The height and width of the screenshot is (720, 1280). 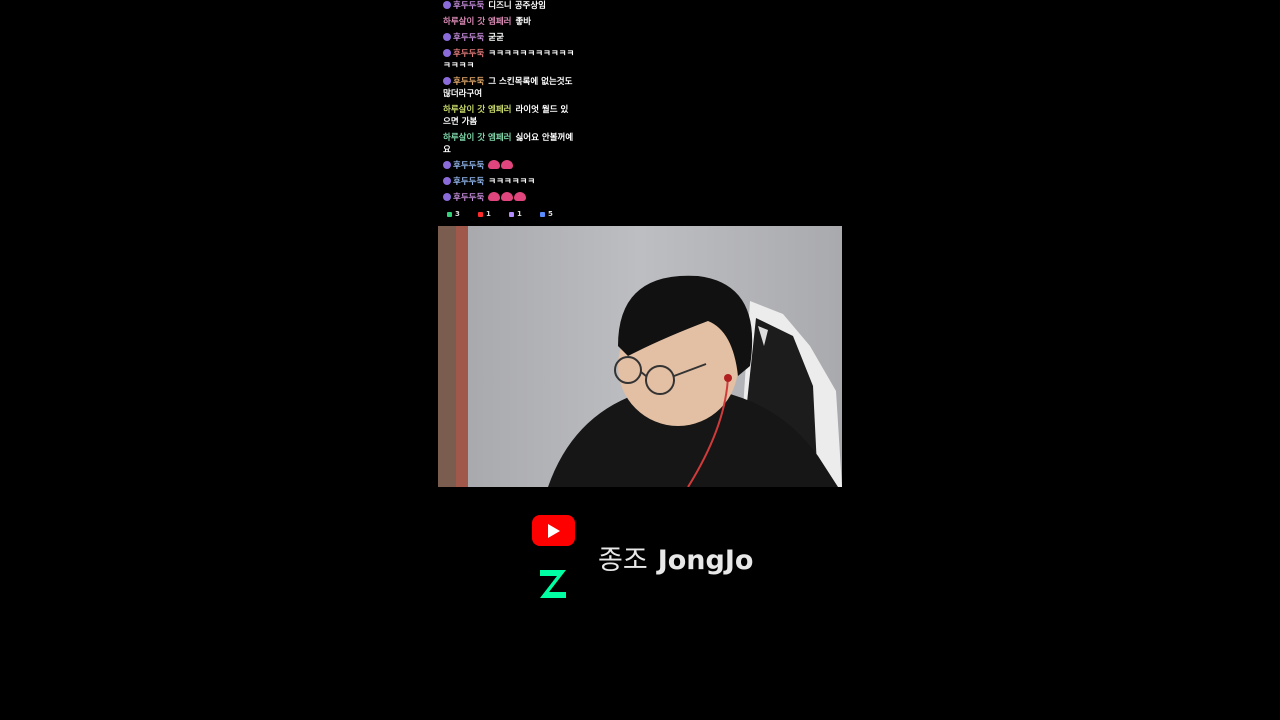 What do you see at coordinates (555, 214) in the screenshot?
I see `stat-emoji: 5` at bounding box center [555, 214].